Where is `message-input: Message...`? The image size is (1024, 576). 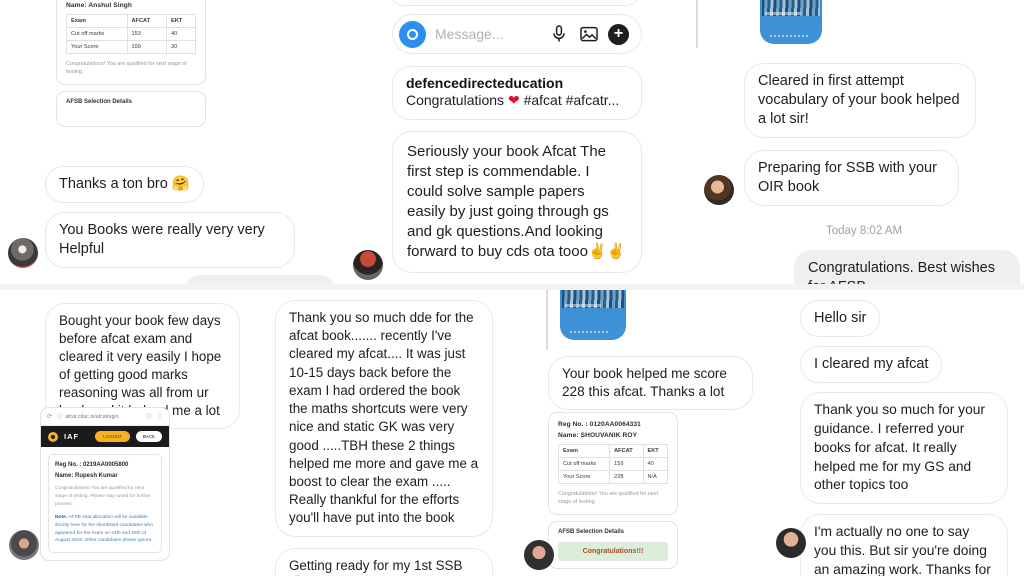
message-input: Message... is located at coordinates (487, 34).